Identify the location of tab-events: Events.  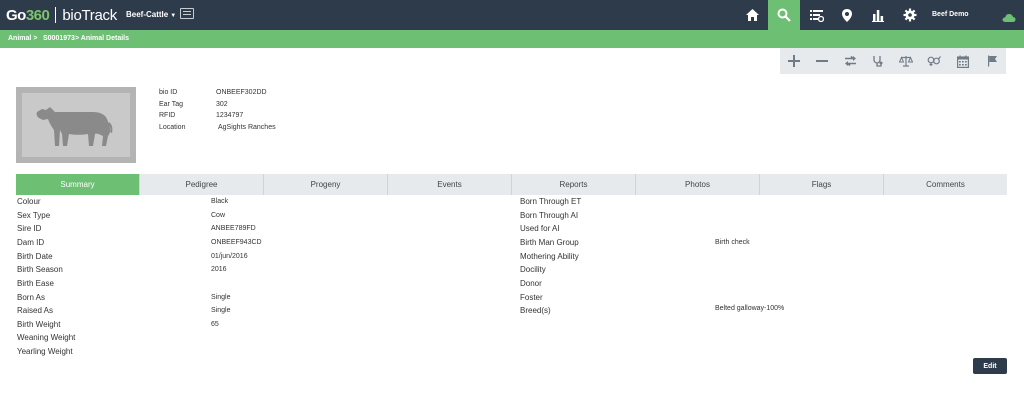
(450, 184).